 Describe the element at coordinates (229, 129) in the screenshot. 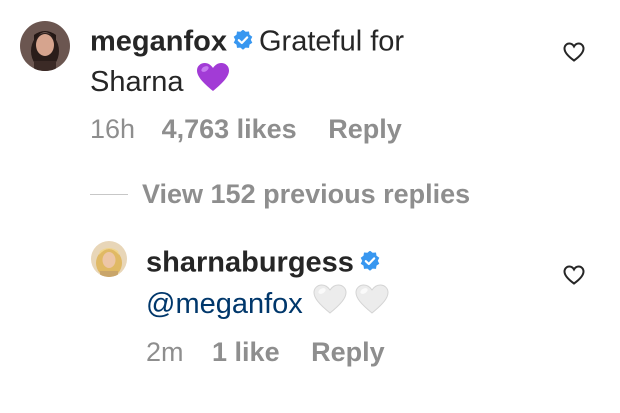

I see `comment-likes-link: 4,763 likes` at that location.